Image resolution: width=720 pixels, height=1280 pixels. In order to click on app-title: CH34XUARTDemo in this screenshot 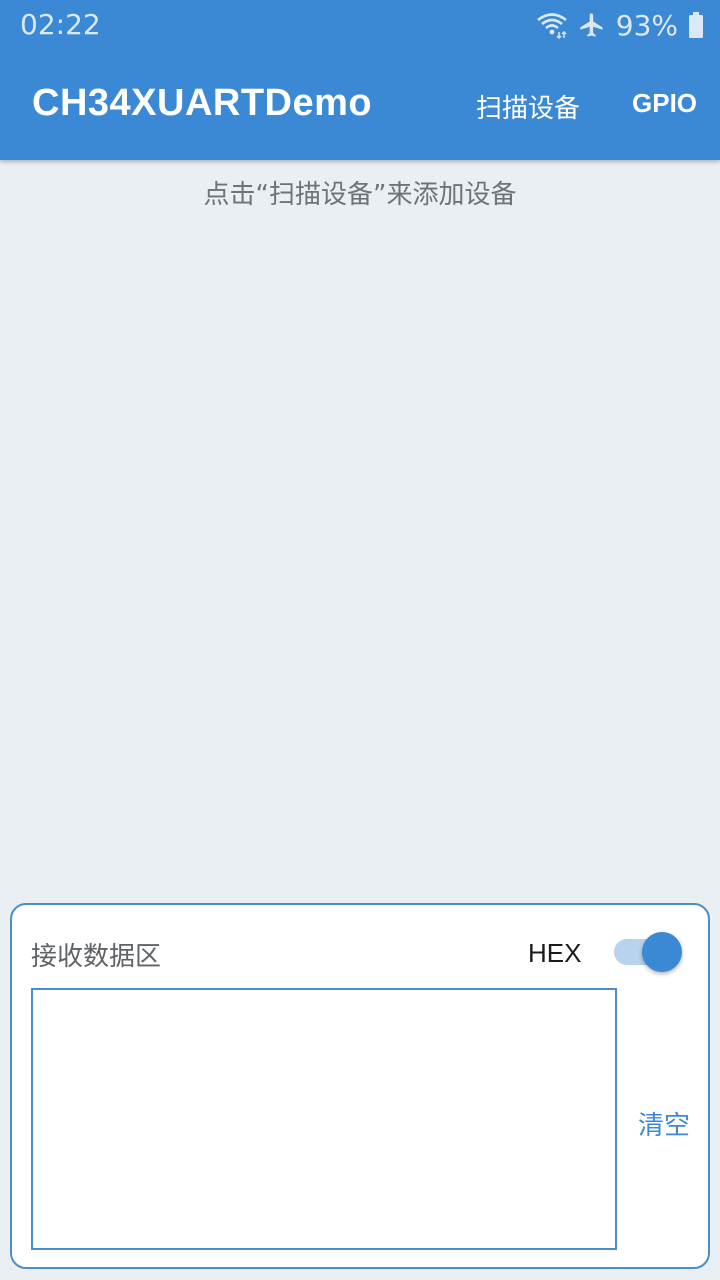, I will do `click(202, 103)`.